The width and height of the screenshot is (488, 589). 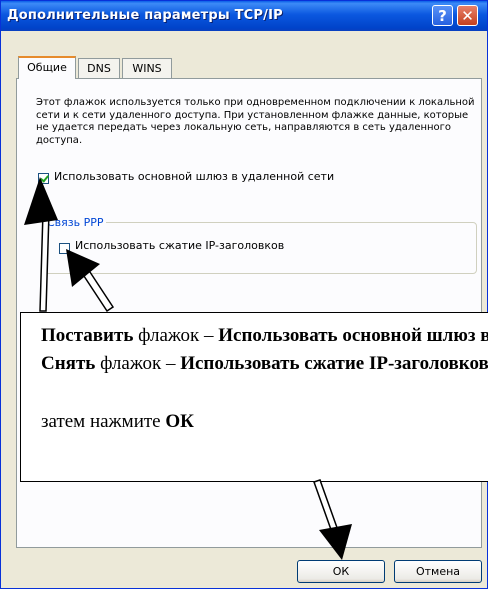 I want to click on ppp-group-label: Связь PPP, so click(x=75, y=222).